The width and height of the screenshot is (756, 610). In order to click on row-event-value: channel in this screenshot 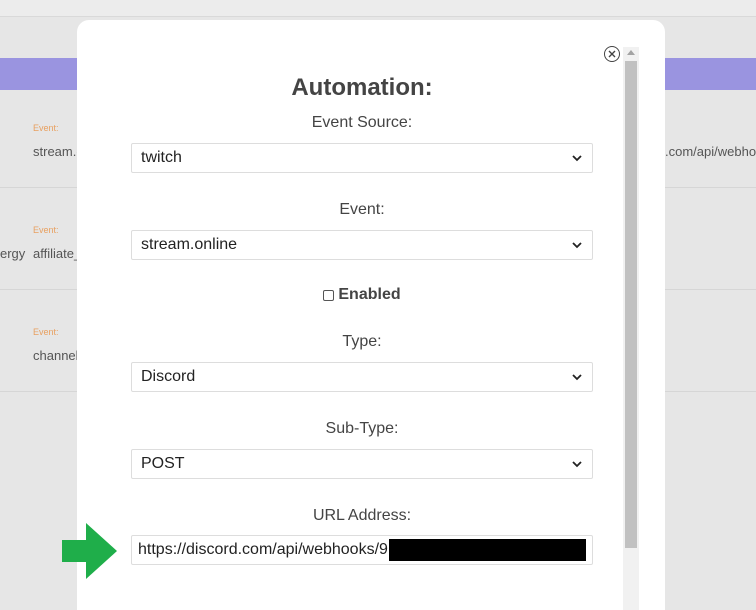, I will do `click(56, 355)`.